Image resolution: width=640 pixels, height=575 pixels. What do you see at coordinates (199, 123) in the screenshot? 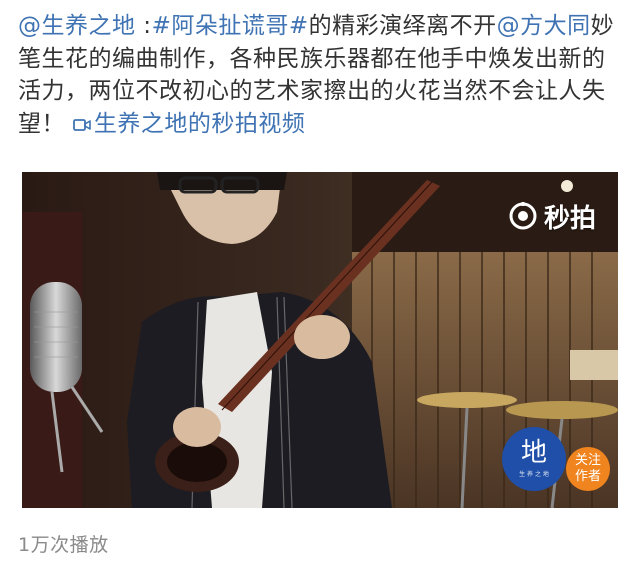
I see `video-source-label: 生养之地的秒拍视频` at bounding box center [199, 123].